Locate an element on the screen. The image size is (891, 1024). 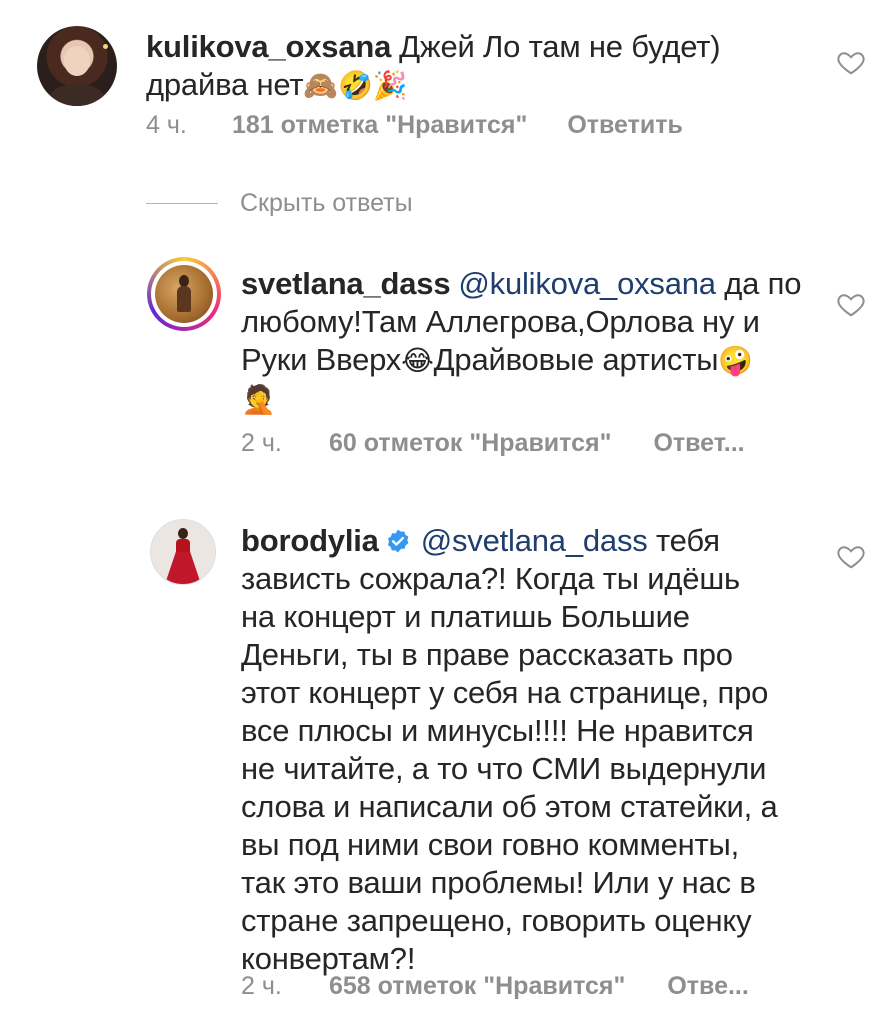
comment-line: вы под ними свои говно комменты, is located at coordinates (490, 844).